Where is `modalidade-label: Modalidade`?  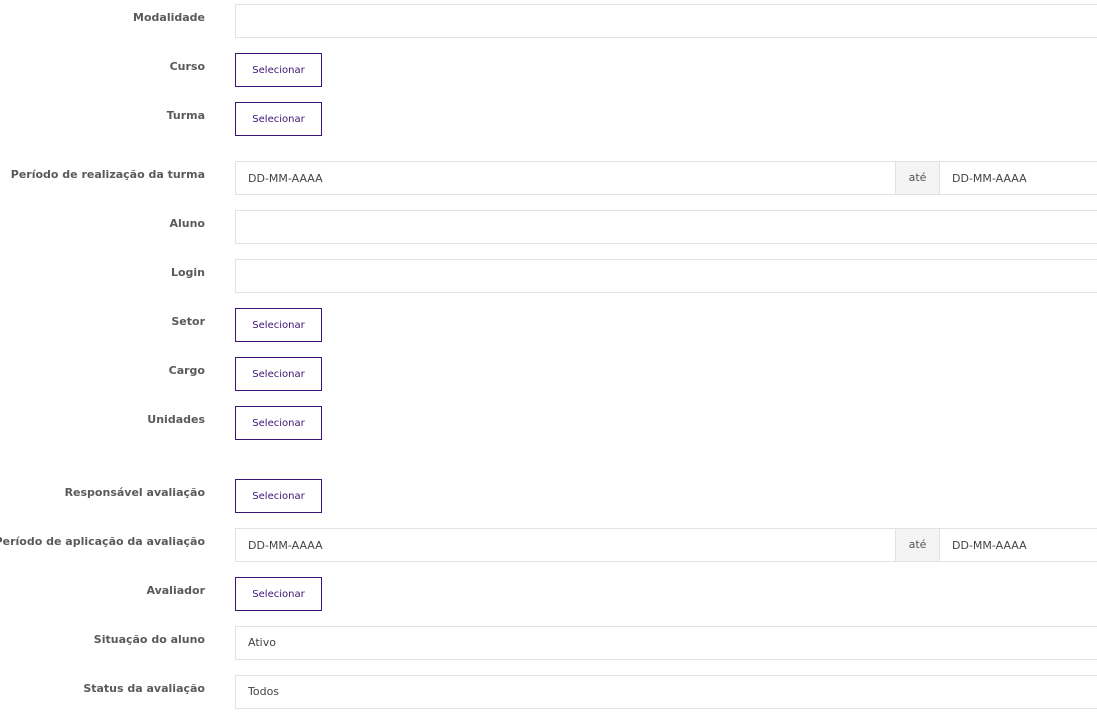
modalidade-label: Modalidade is located at coordinates (169, 17).